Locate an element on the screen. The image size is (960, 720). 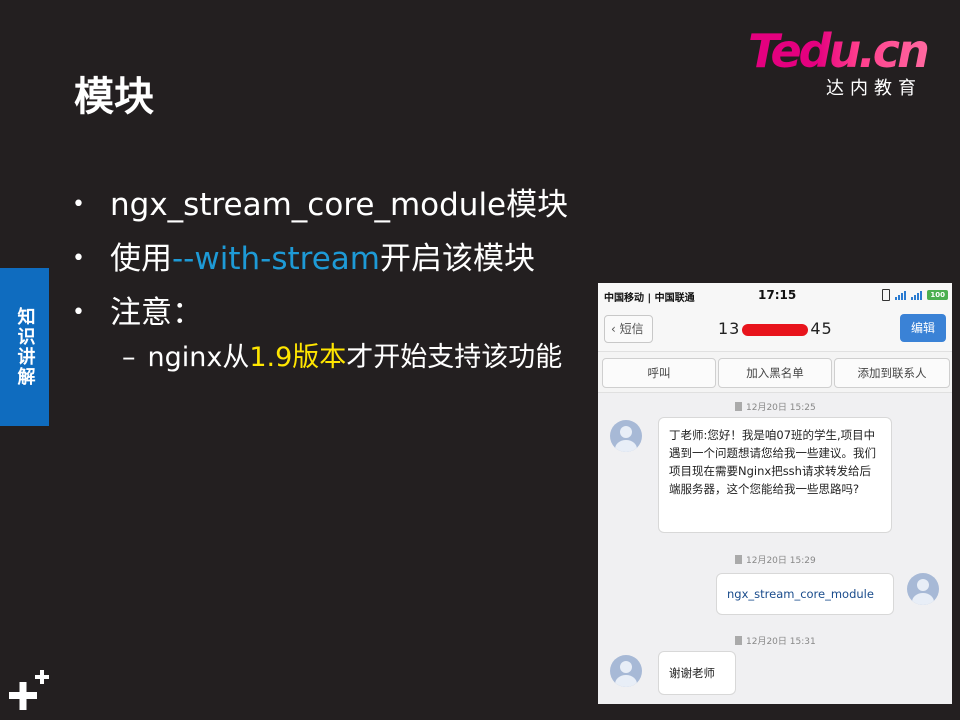
battery-icon: 100 is located at coordinates (937, 295).